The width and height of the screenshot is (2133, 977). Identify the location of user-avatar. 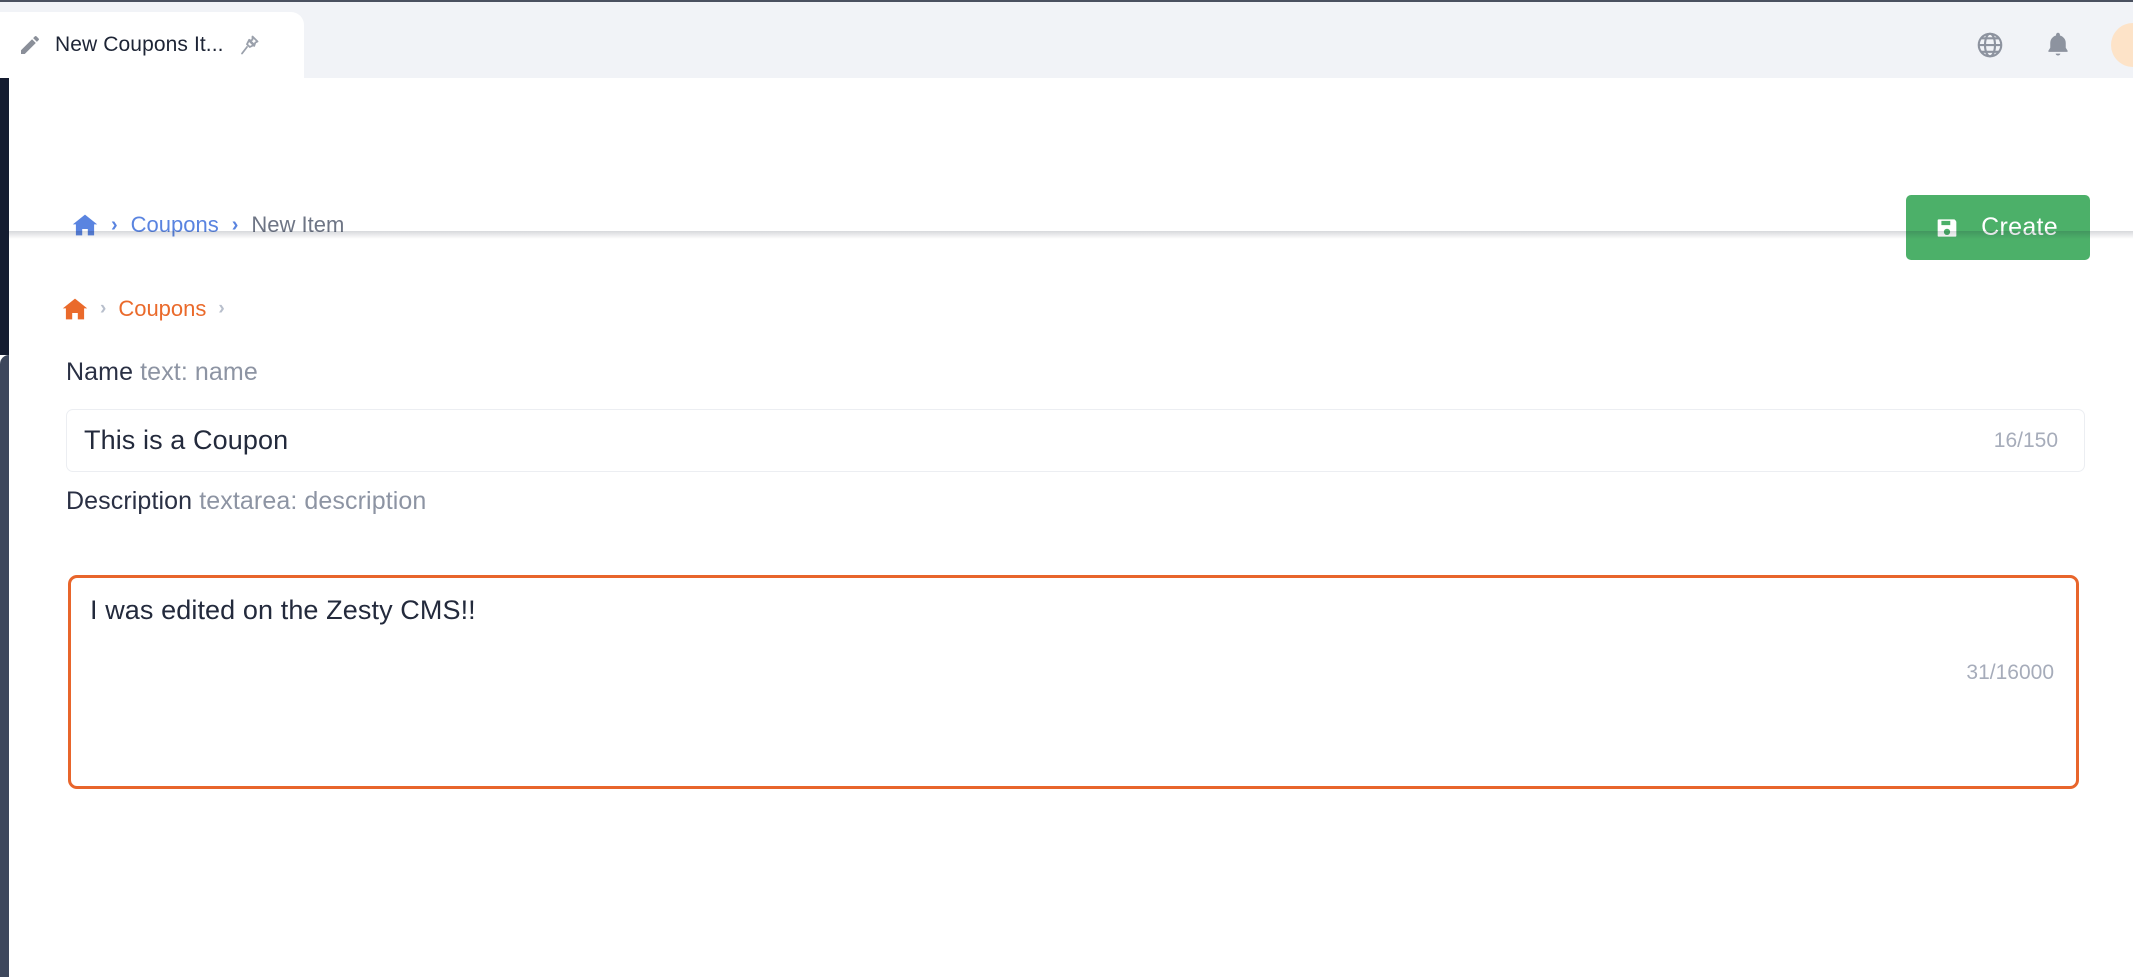
(2122, 45).